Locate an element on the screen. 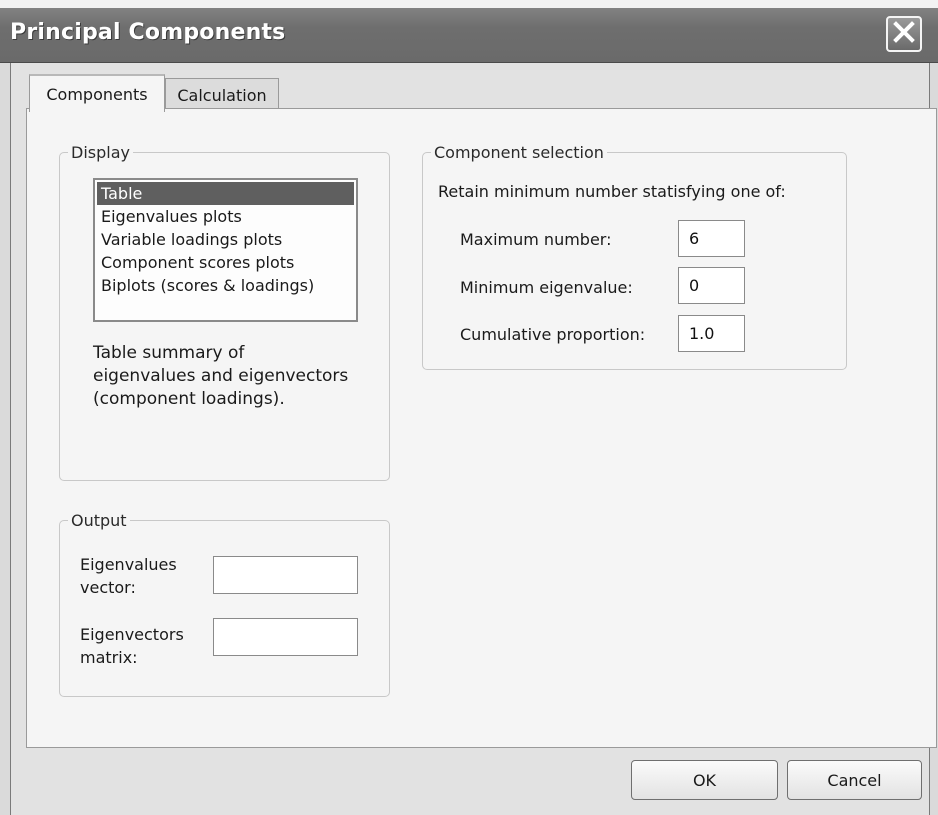 The image size is (938, 815). ok-button: OK is located at coordinates (704, 780).